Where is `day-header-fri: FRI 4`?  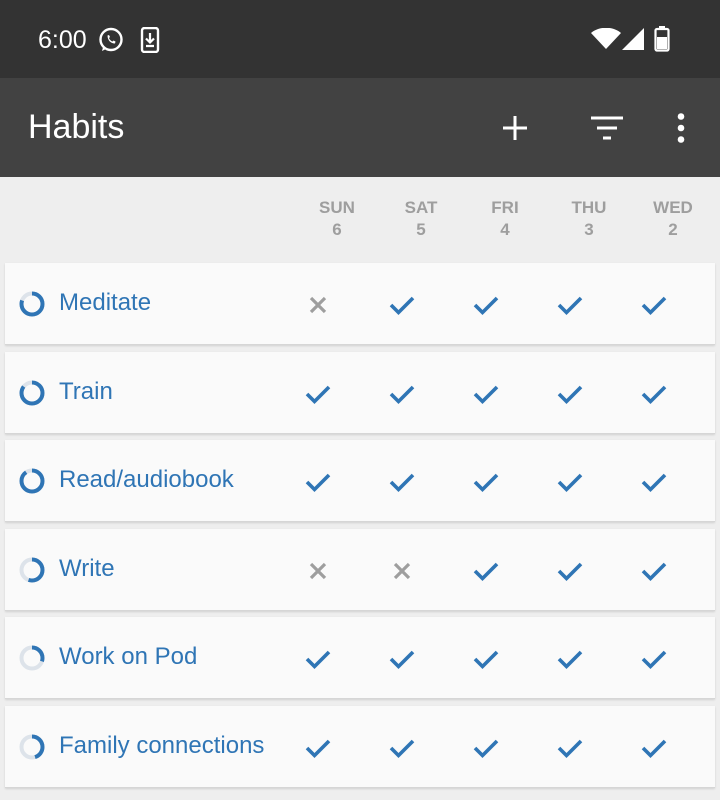
day-header-fri: FRI 4 is located at coordinates (505, 219).